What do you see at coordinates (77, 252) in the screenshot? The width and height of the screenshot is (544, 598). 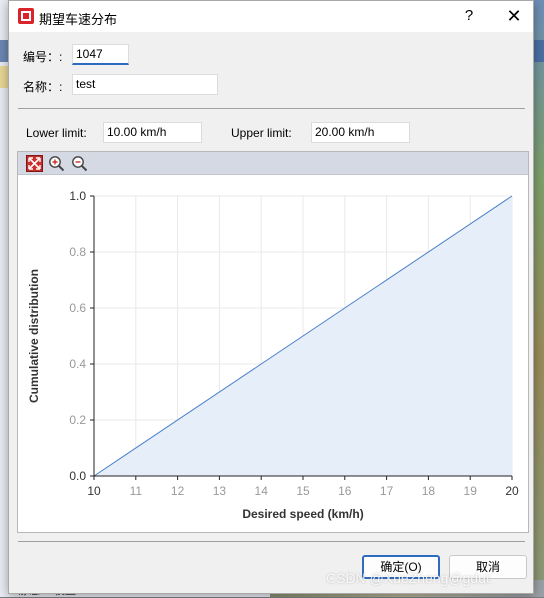 I see `y-tick-label: 0.8` at bounding box center [77, 252].